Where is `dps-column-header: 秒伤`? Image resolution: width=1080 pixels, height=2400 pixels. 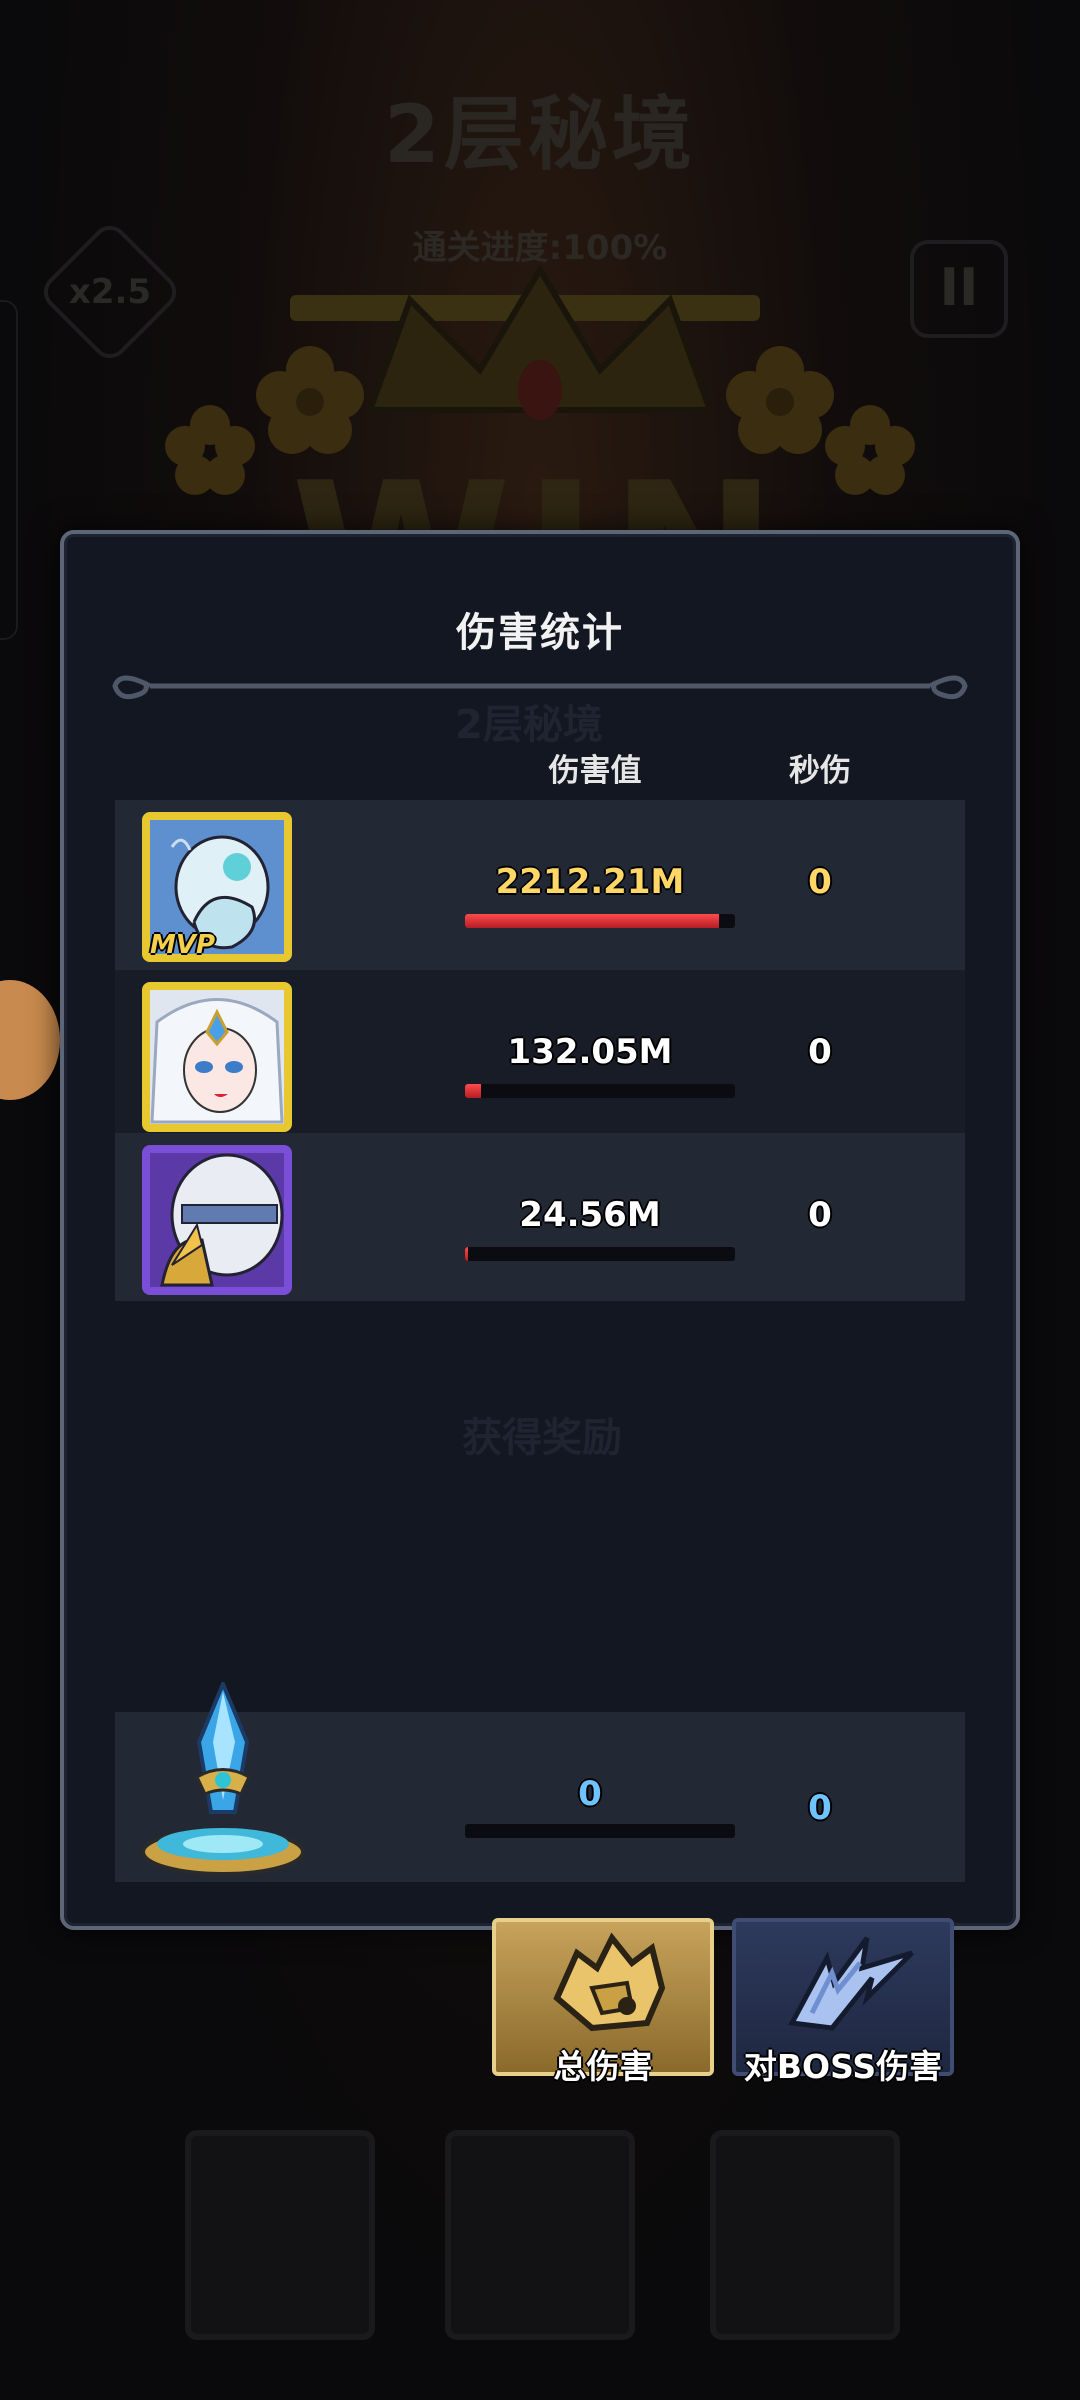 dps-column-header: 秒伤 is located at coordinates (820, 771).